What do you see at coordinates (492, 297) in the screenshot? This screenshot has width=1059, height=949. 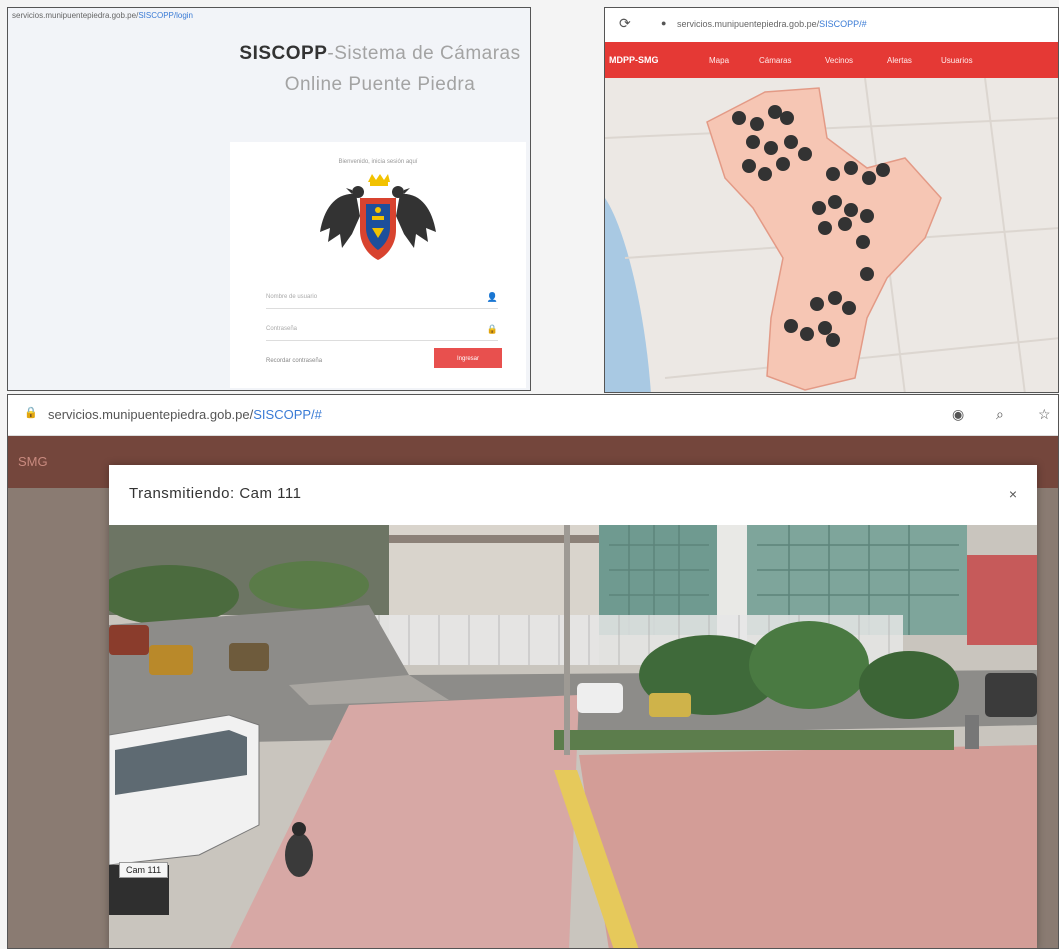 I see `user-icon: 👤` at bounding box center [492, 297].